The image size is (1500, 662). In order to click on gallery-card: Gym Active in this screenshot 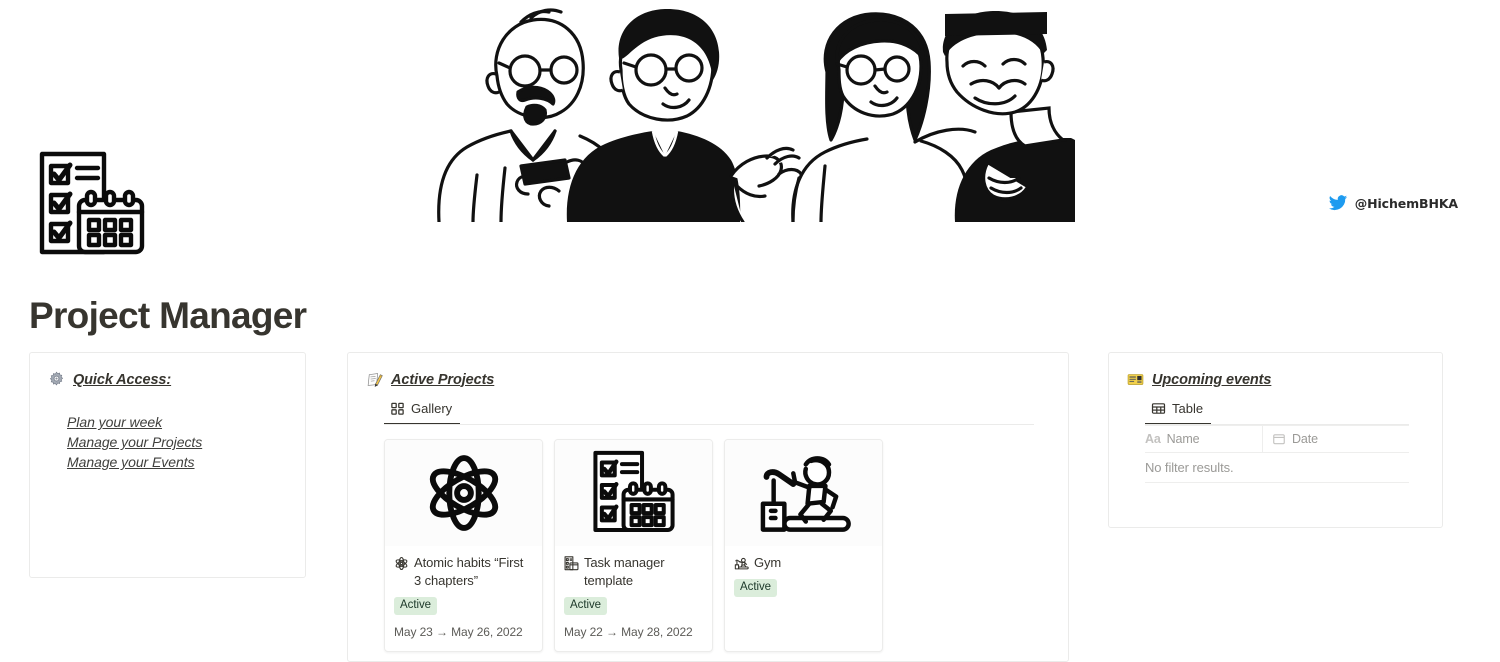, I will do `click(803, 545)`.